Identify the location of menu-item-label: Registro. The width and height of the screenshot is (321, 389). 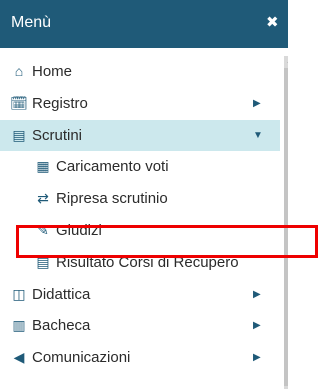
(60, 103).